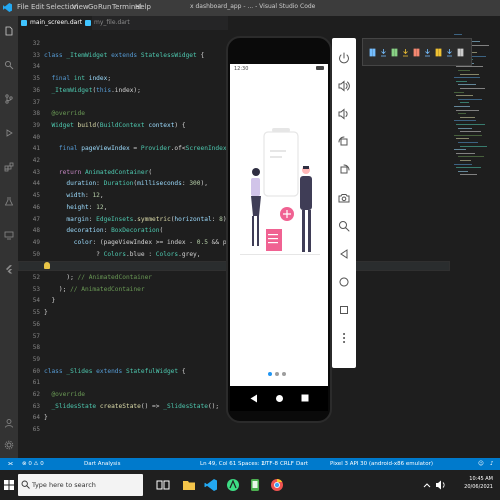 The image size is (500, 500). What do you see at coordinates (73, 196) in the screenshot?
I see `code-line: width: 12,` at bounding box center [73, 196].